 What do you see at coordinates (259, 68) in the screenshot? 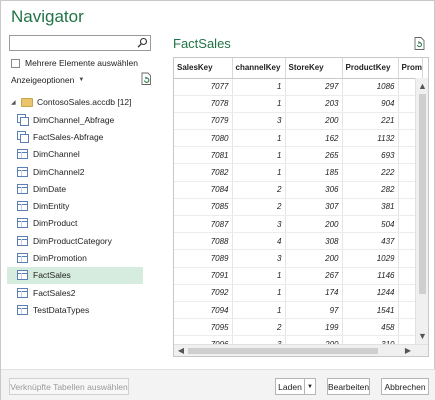
I see `column-header: channelKey` at bounding box center [259, 68].